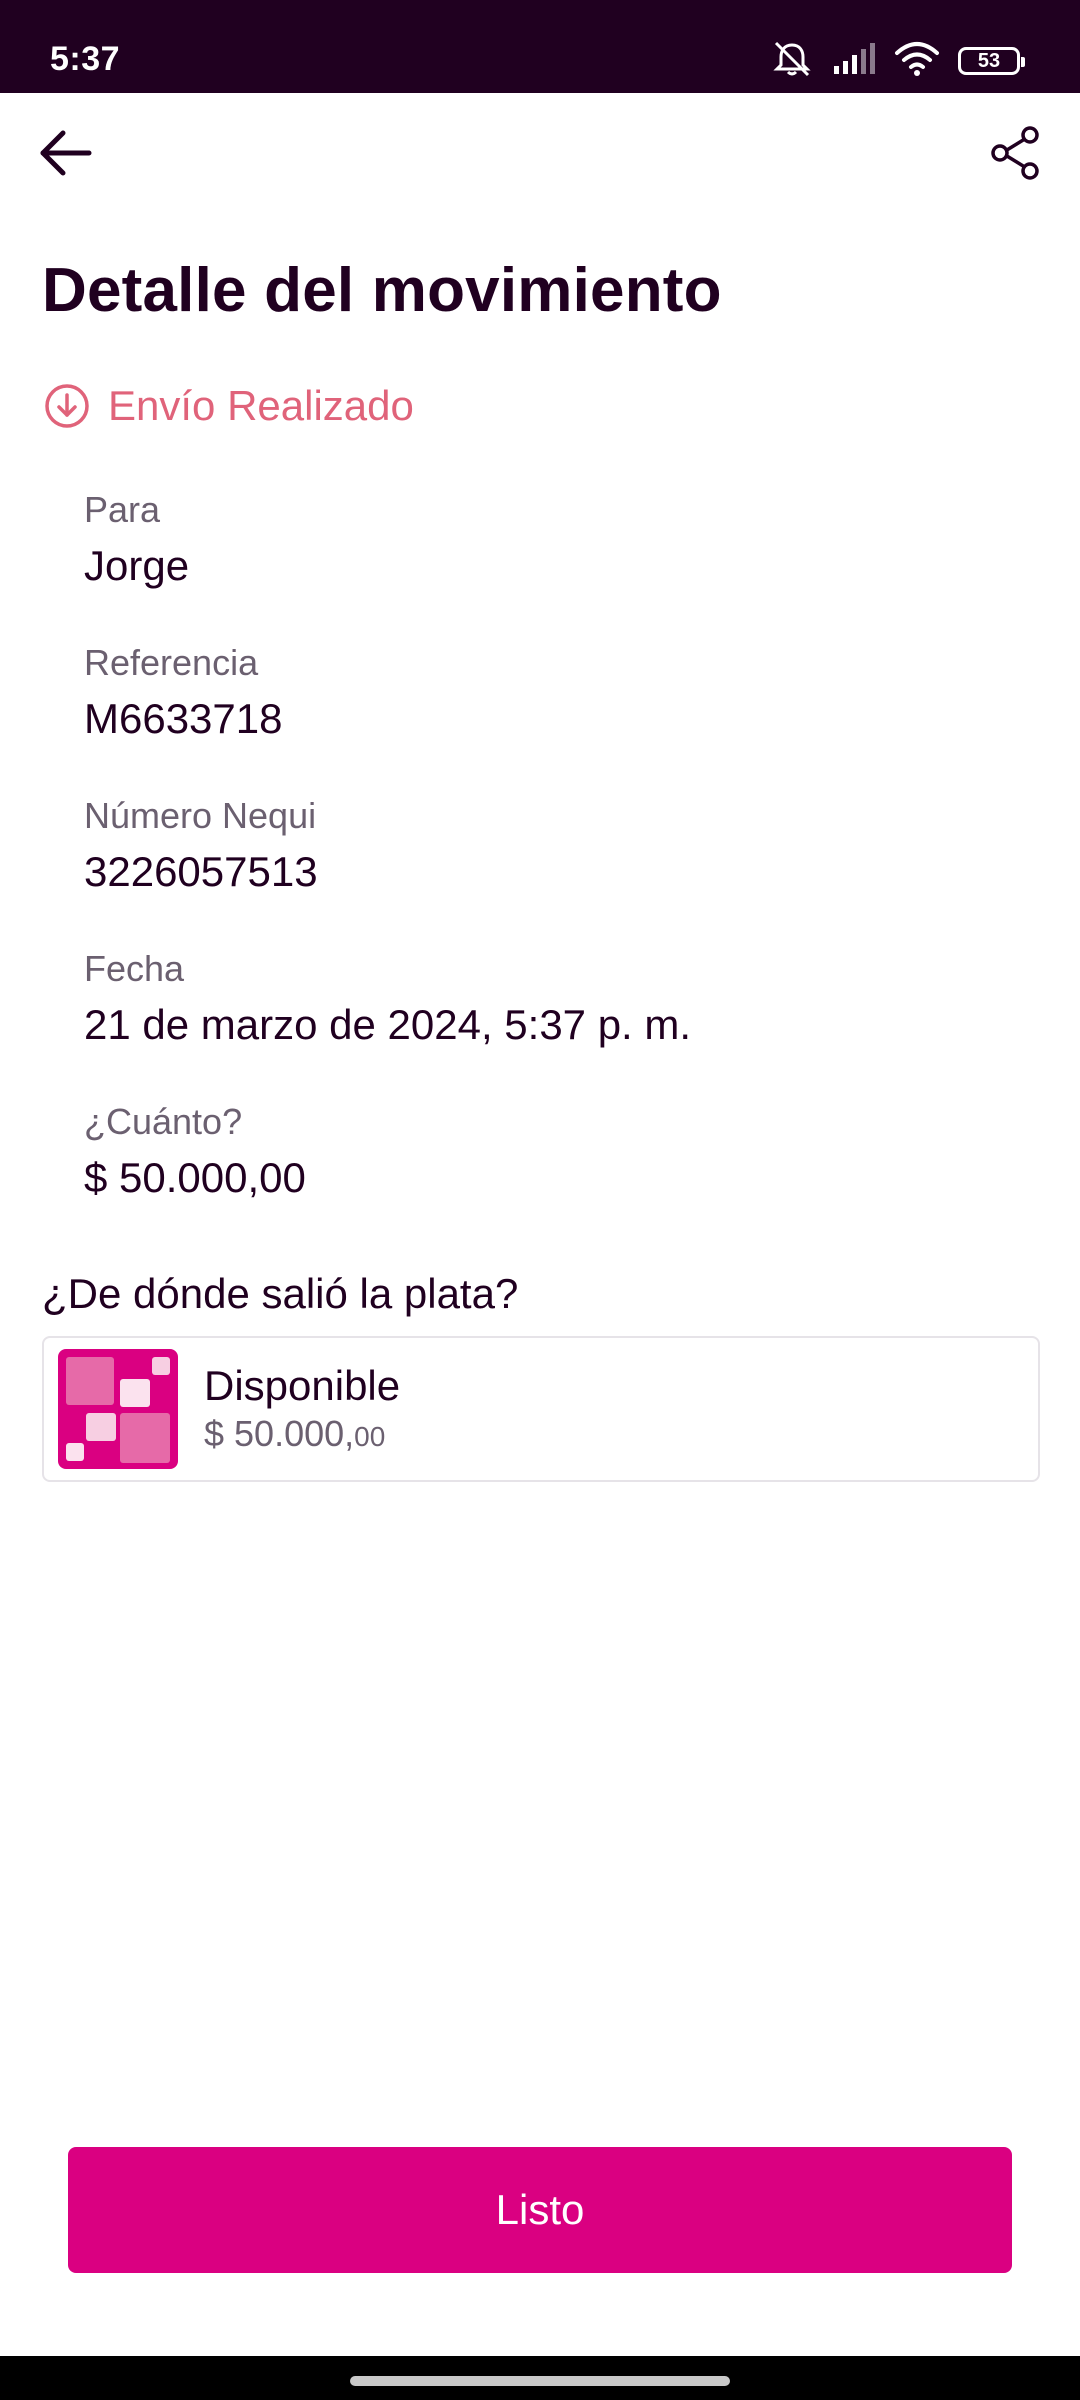 The width and height of the screenshot is (1080, 2400). Describe the element at coordinates (195, 1177) in the screenshot. I see `field-value: $ 50.000,00` at that location.